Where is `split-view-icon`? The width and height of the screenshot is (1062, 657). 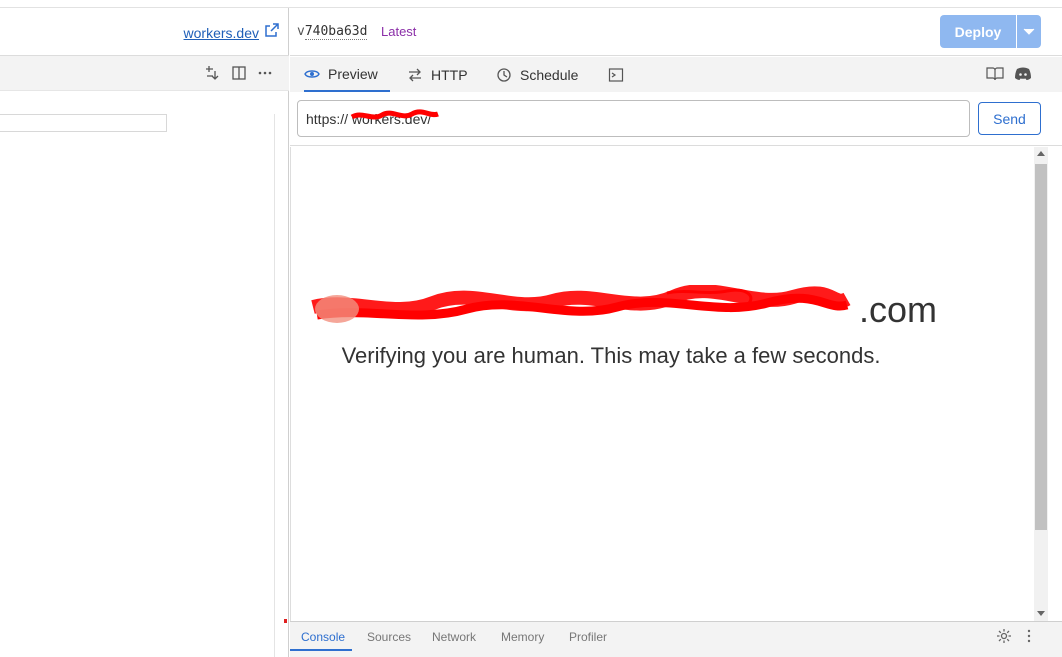
split-view-icon is located at coordinates (239, 73).